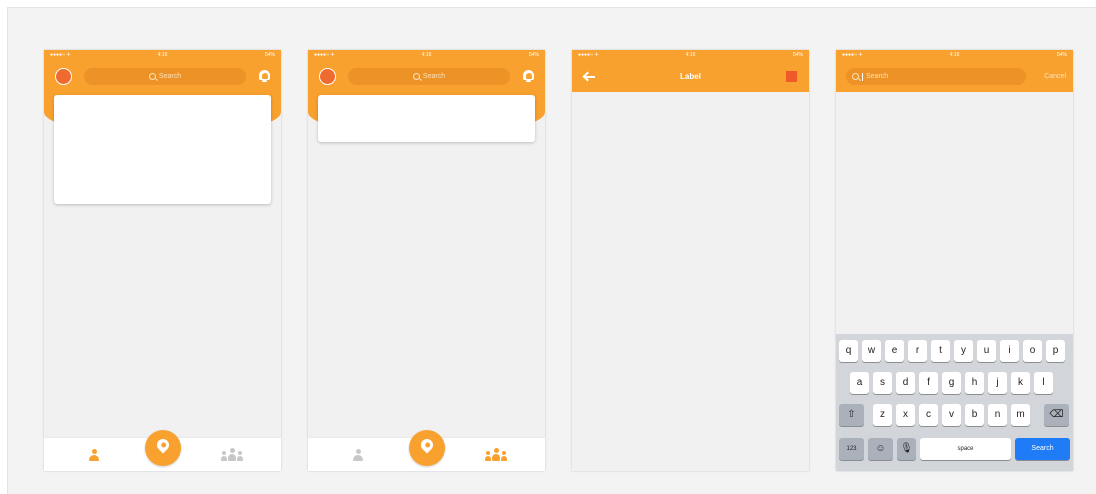  Describe the element at coordinates (905, 415) in the screenshot. I see `key-x: x` at that location.